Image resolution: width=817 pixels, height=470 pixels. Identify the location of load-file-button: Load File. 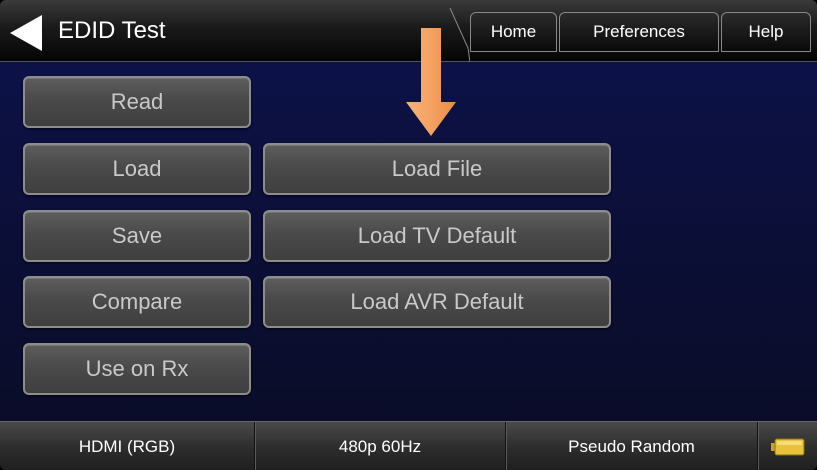
(437, 169).